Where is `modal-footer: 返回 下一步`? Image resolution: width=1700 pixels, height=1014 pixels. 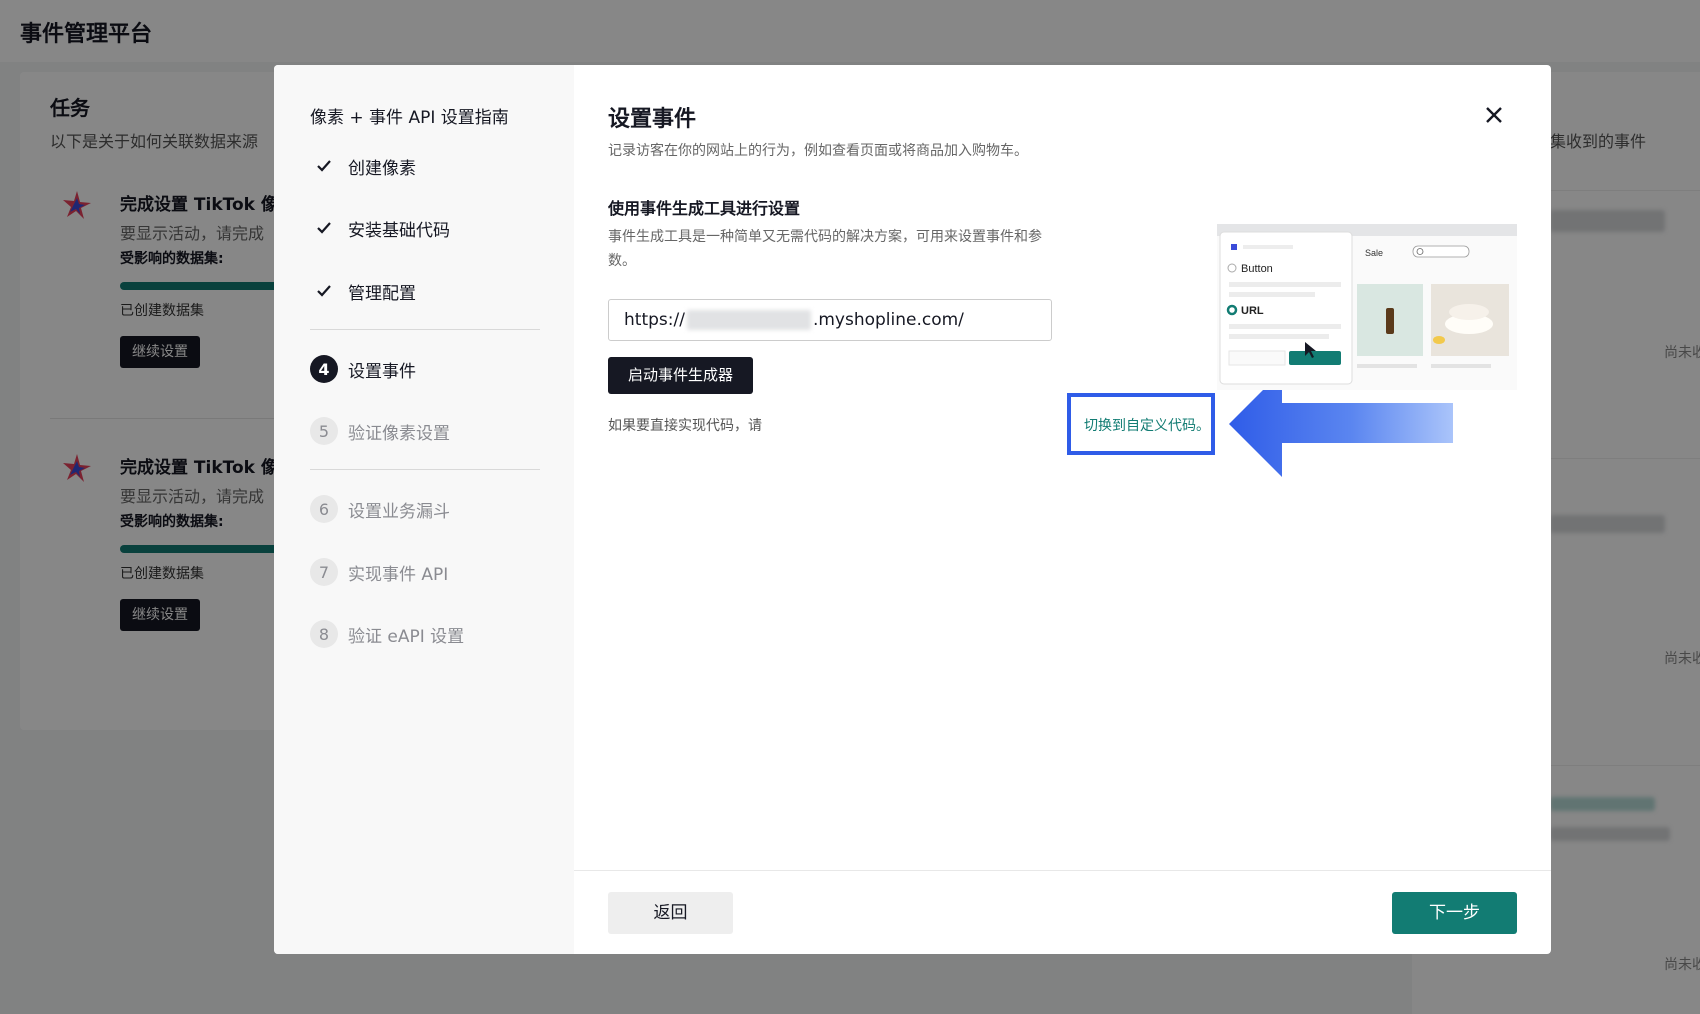
modal-footer: 返回 下一步 is located at coordinates (1062, 912).